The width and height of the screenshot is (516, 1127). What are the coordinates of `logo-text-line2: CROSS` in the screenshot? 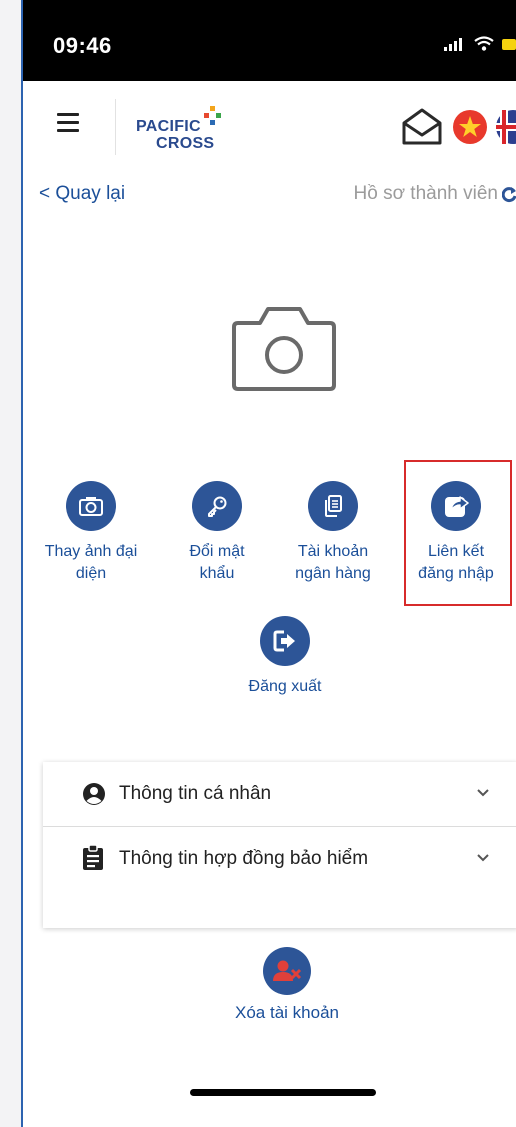 It's located at (185, 143).